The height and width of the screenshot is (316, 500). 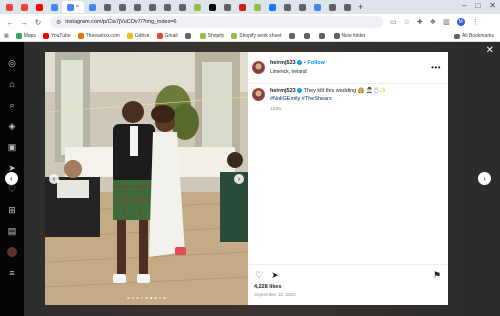 What do you see at coordinates (138, 35) in the screenshot?
I see `bookmark-item: Gdrive` at bounding box center [138, 35].